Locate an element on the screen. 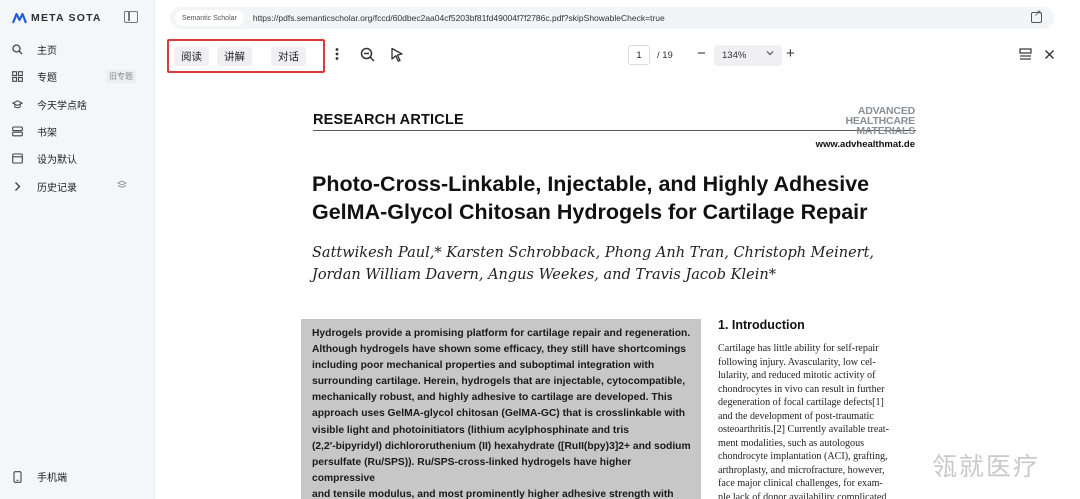  sidebar-item-mobile: 手机端 is located at coordinates (39, 476).